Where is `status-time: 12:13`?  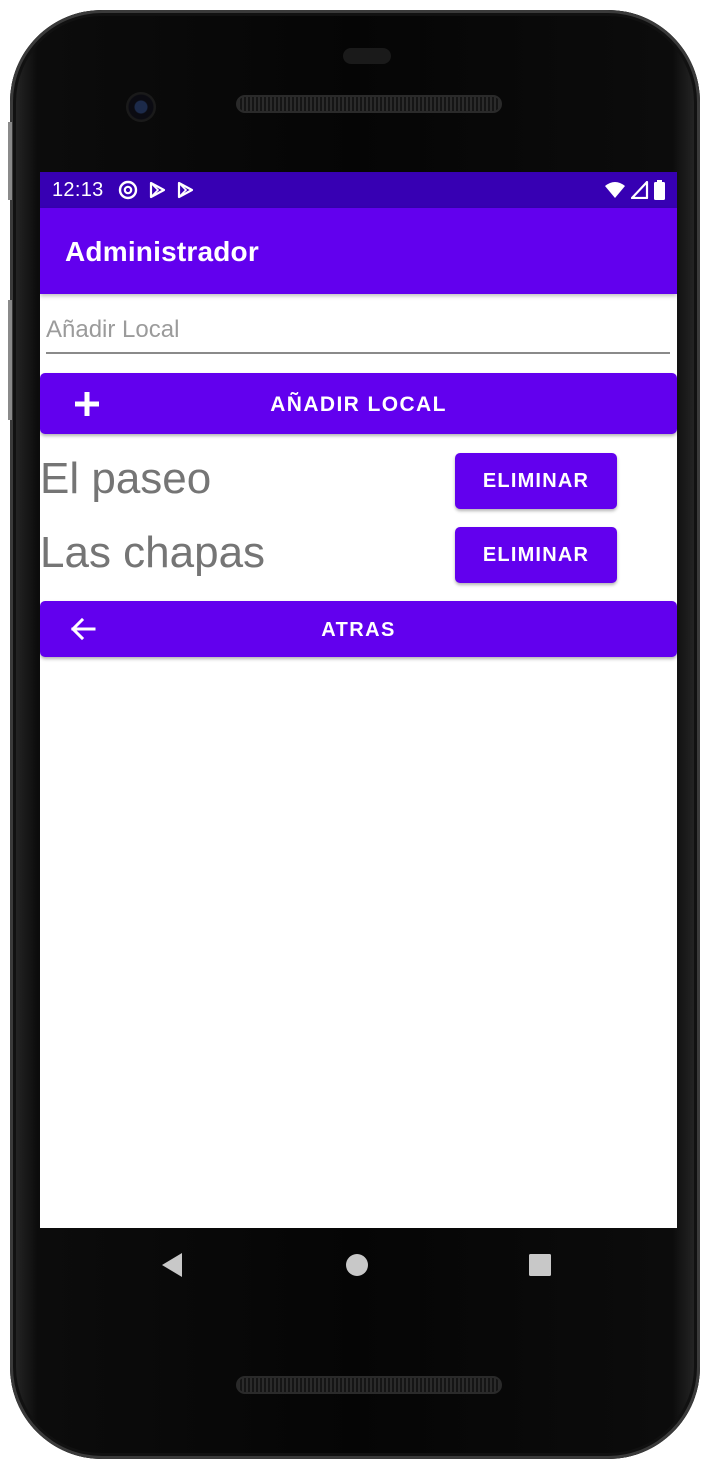
status-time: 12:13 is located at coordinates (78, 189).